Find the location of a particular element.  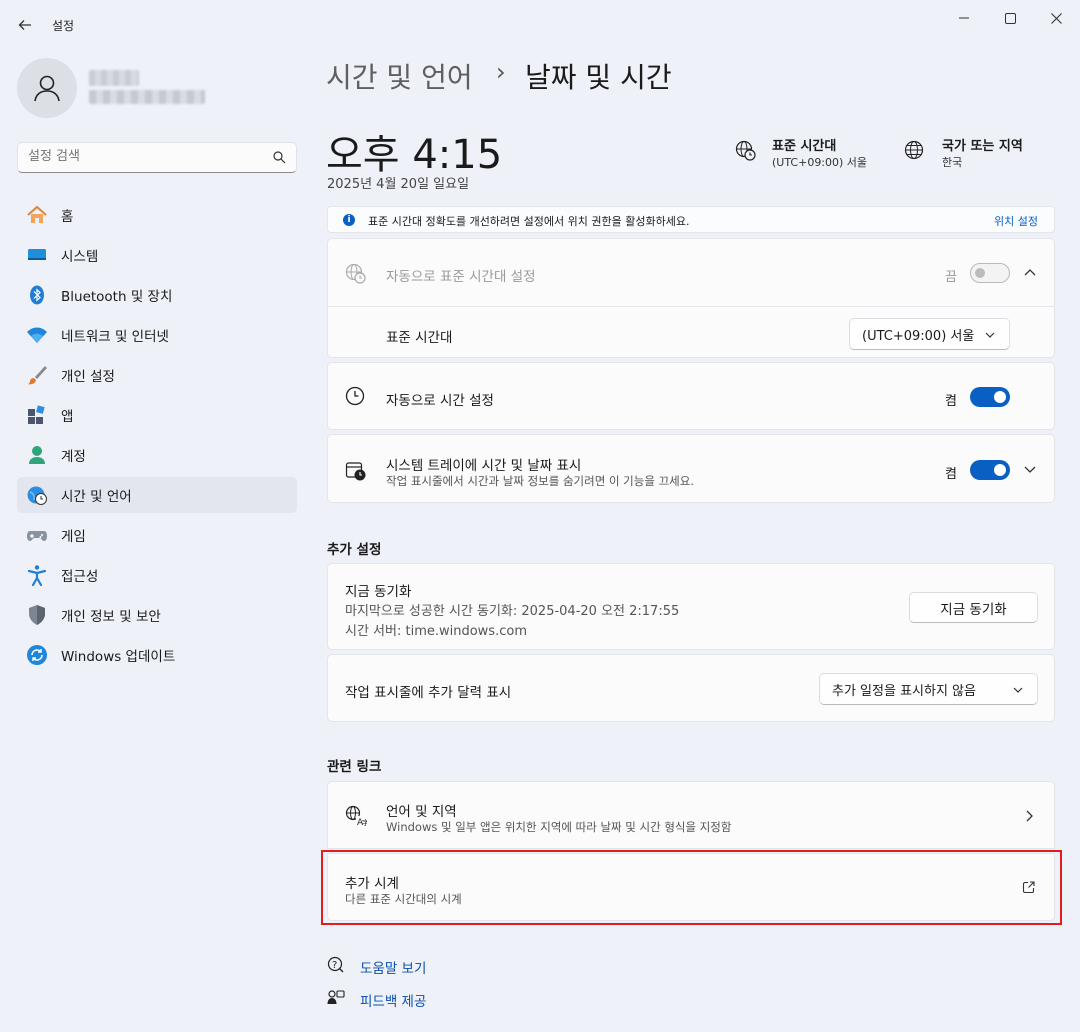

additional-settings-heading: 추가 설정 is located at coordinates (354, 550).